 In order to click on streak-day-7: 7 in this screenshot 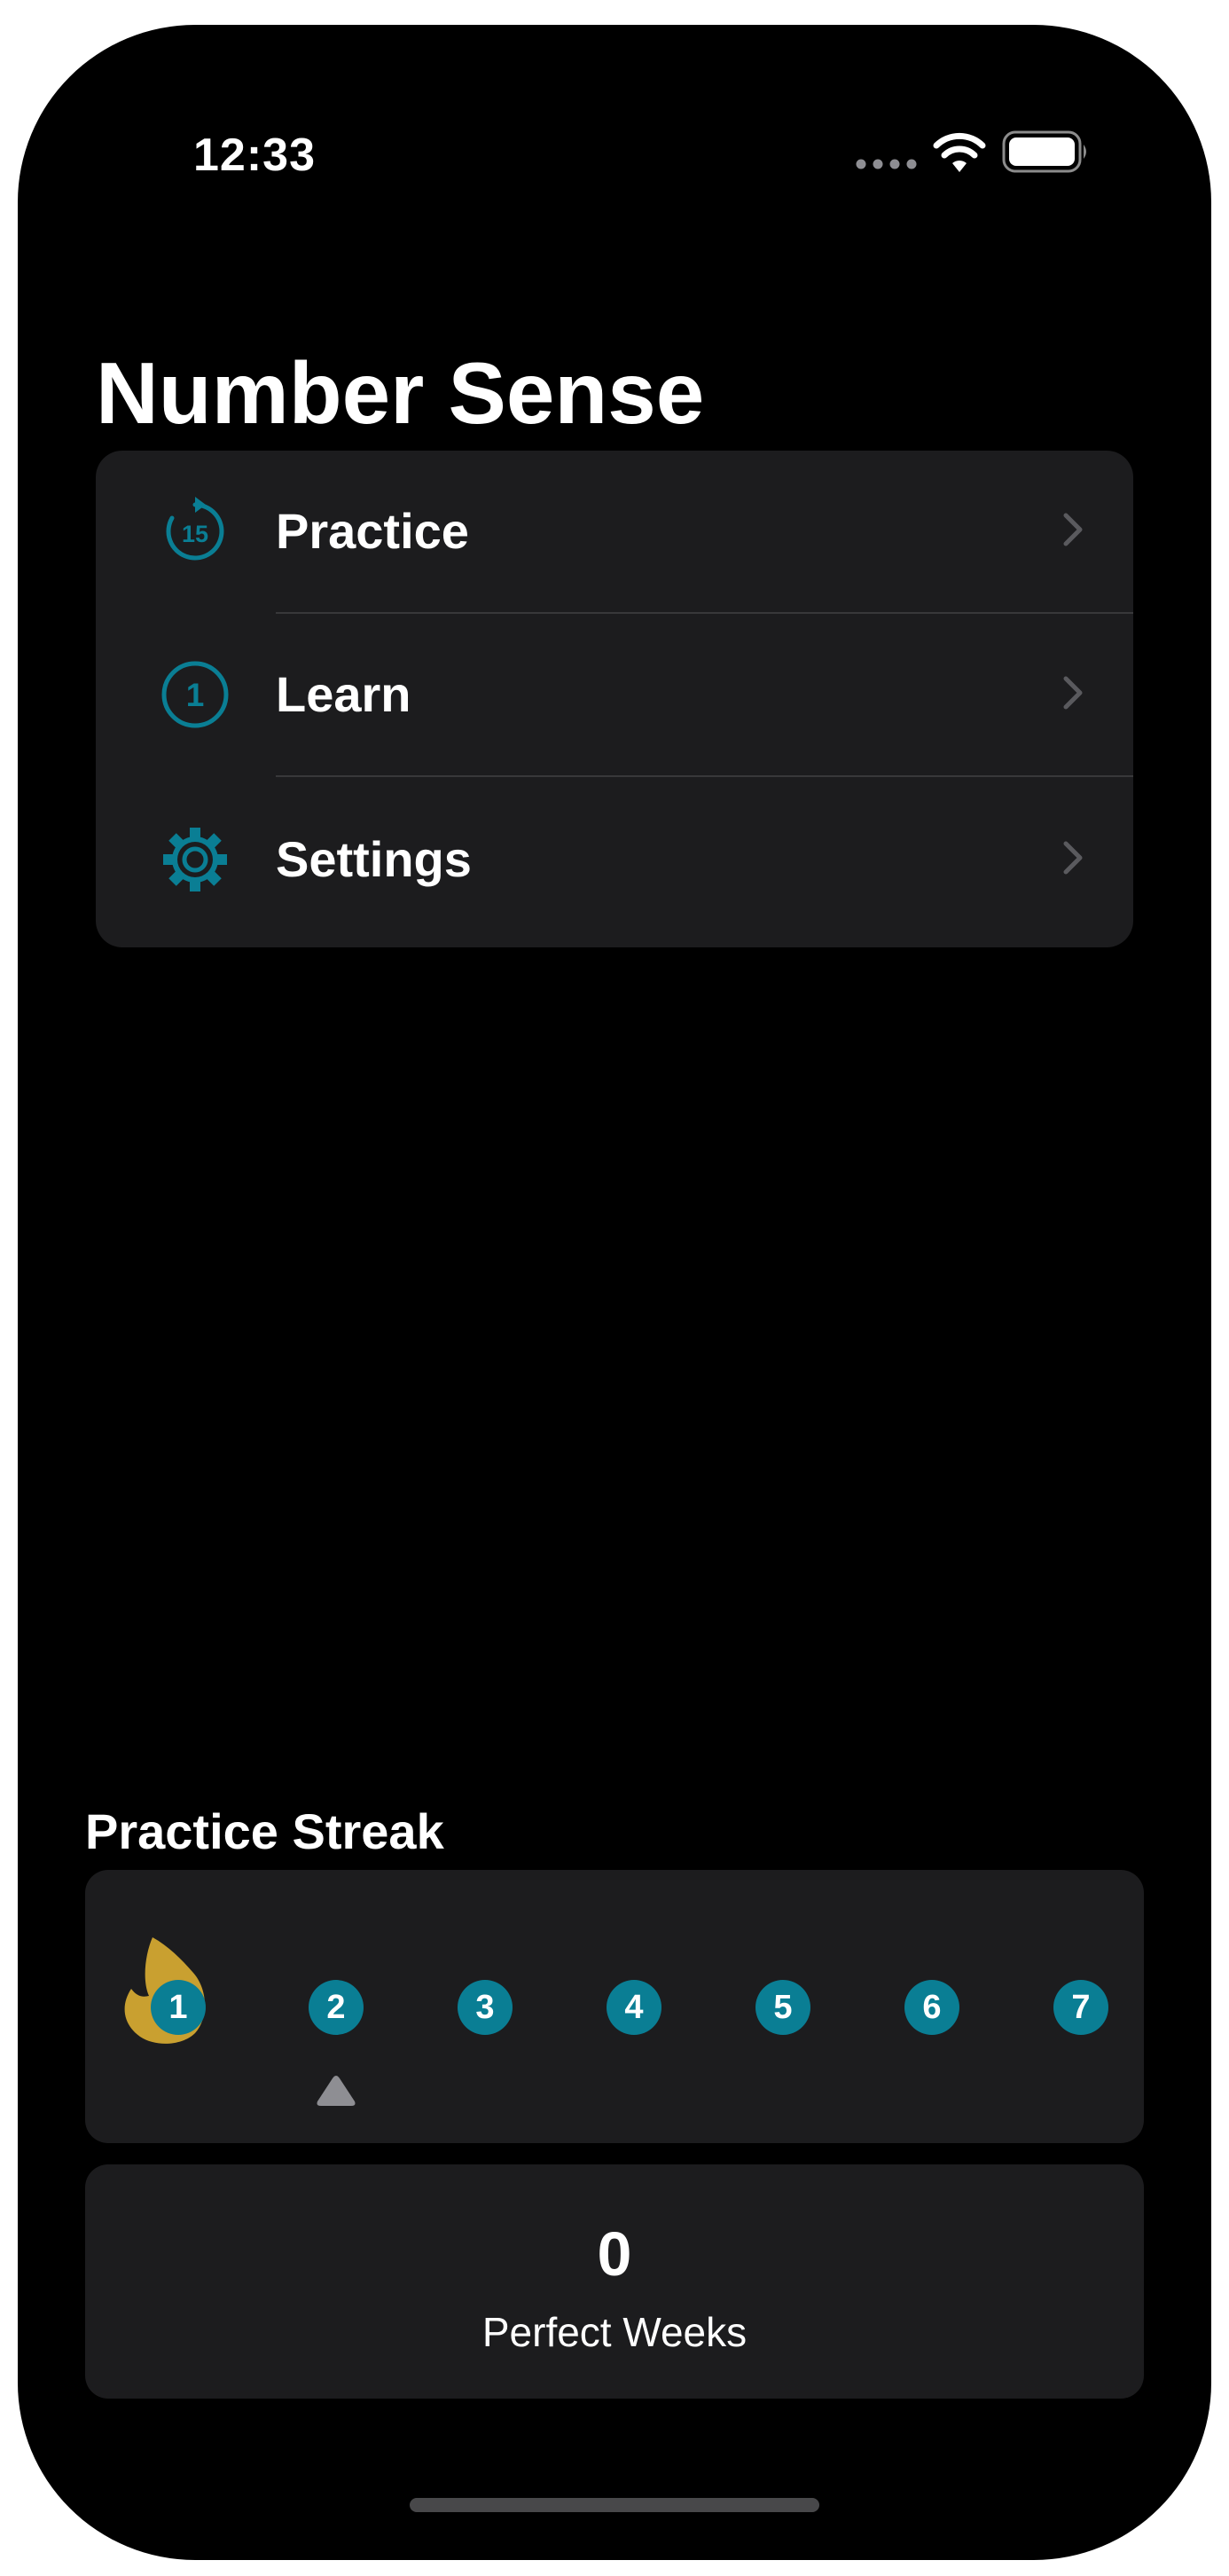, I will do `click(1080, 2007)`.